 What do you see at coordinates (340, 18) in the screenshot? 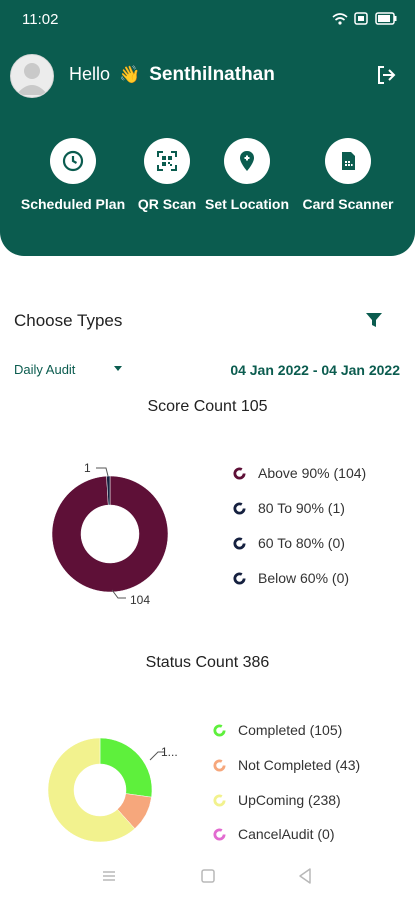
I see `wifi-icon` at bounding box center [340, 18].